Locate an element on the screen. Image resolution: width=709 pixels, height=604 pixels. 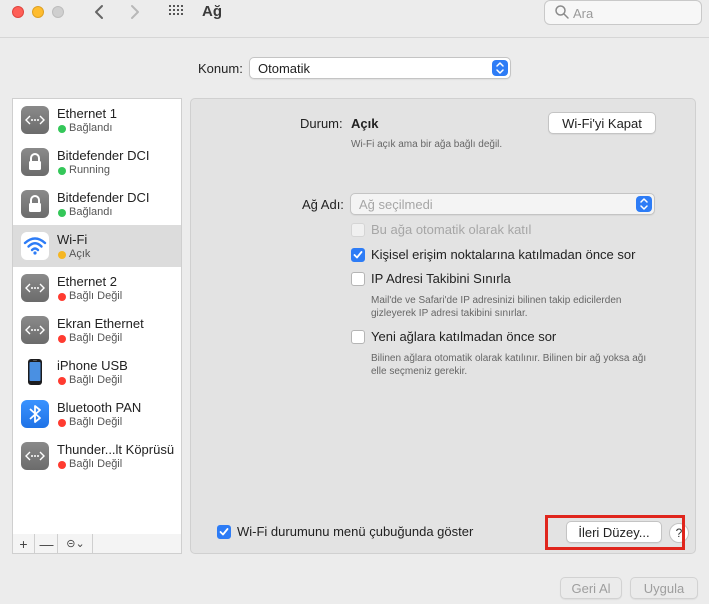
search-input is located at coordinates (633, 13).